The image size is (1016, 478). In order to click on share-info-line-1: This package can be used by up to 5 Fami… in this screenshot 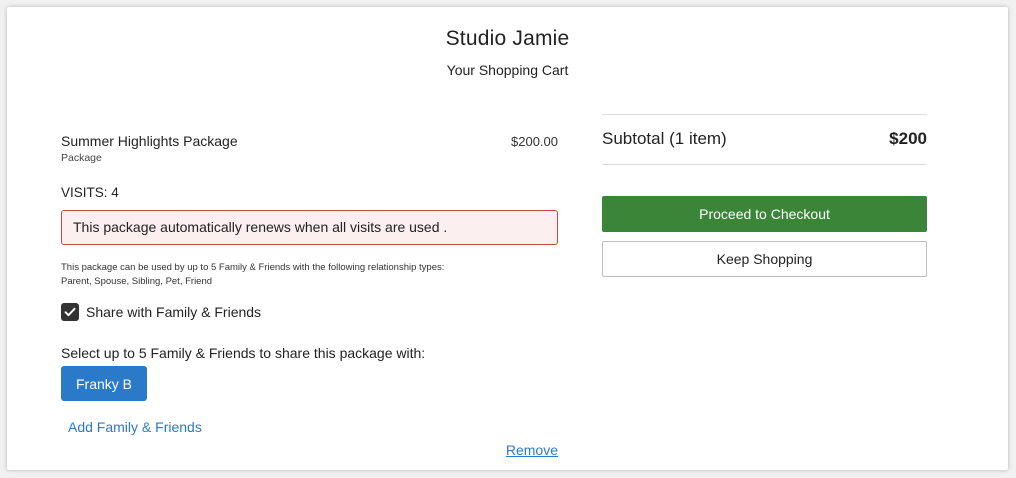, I will do `click(253, 267)`.